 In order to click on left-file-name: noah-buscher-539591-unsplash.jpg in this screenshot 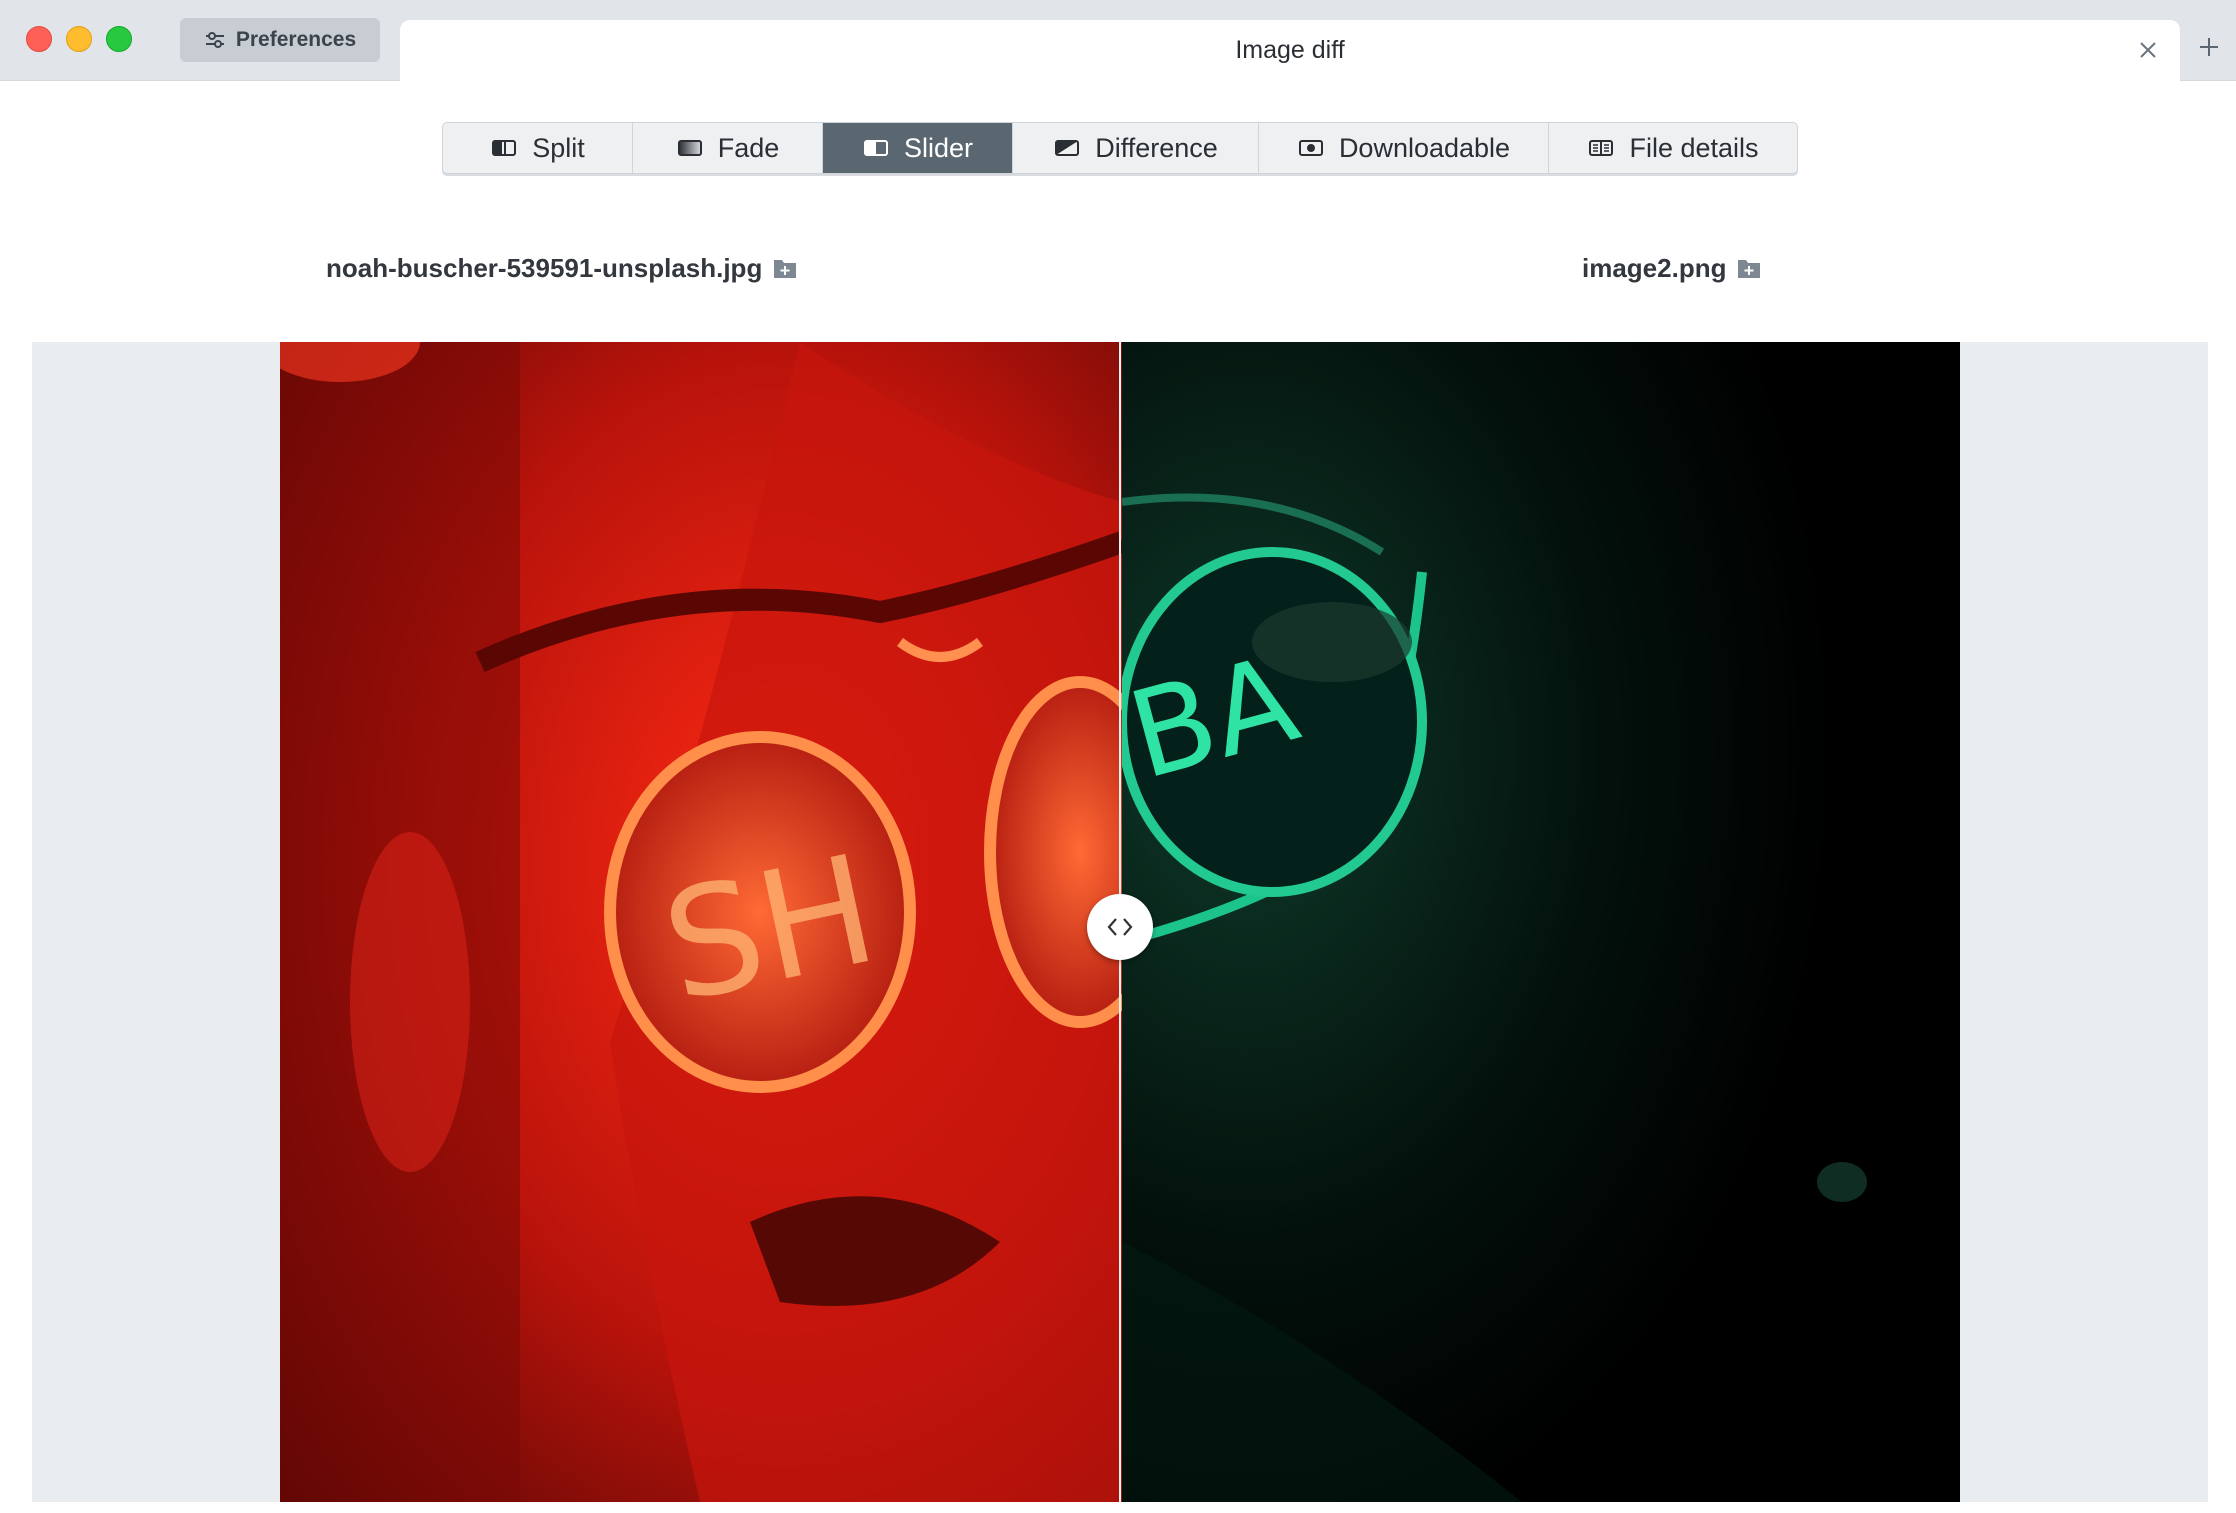, I will do `click(562, 268)`.